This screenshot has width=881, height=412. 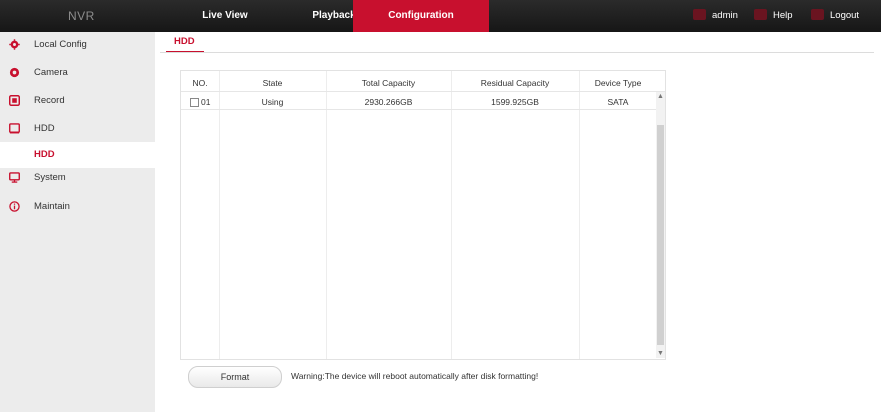 I want to click on sidebar-item-hdd: HDD, so click(x=77, y=129).